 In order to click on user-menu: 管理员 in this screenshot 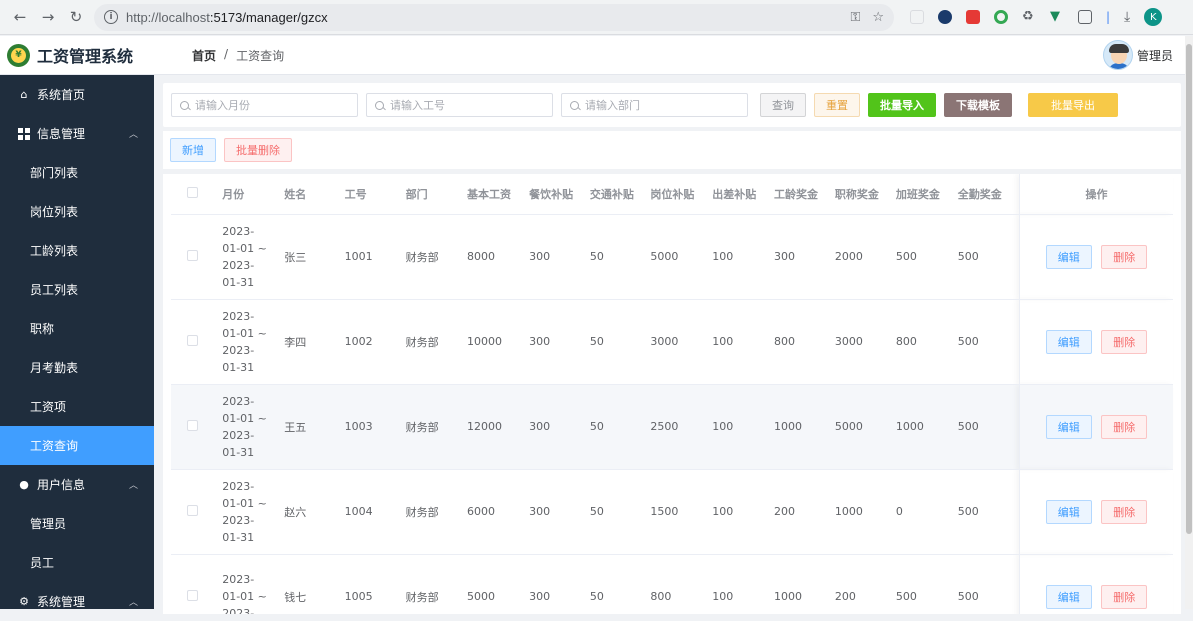, I will do `click(1143, 55)`.